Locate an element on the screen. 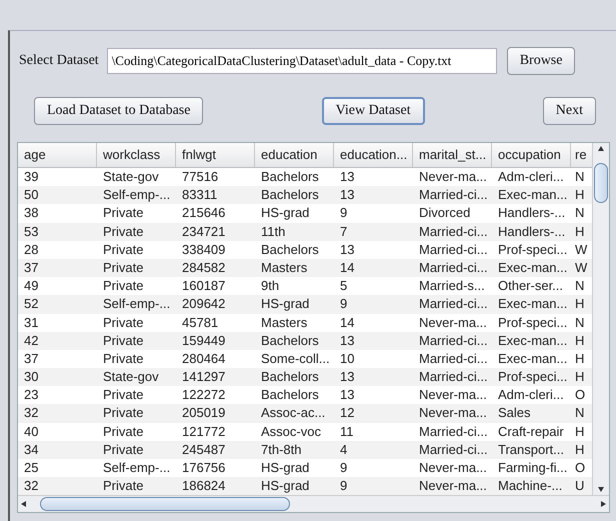 The width and height of the screenshot is (616, 521). table-row: 34 Private 245487 7th-8th 4 Married-ci... Transport... H is located at coordinates (305, 449).